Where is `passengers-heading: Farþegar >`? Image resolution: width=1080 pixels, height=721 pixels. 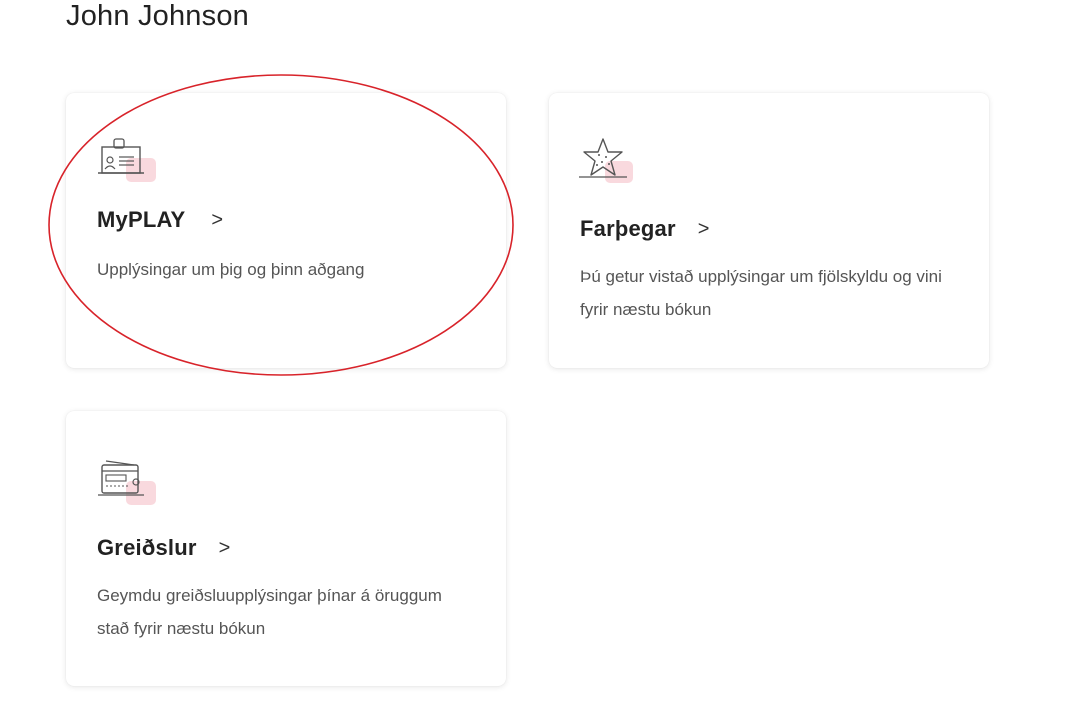
passengers-heading: Farþegar > is located at coordinates (644, 229).